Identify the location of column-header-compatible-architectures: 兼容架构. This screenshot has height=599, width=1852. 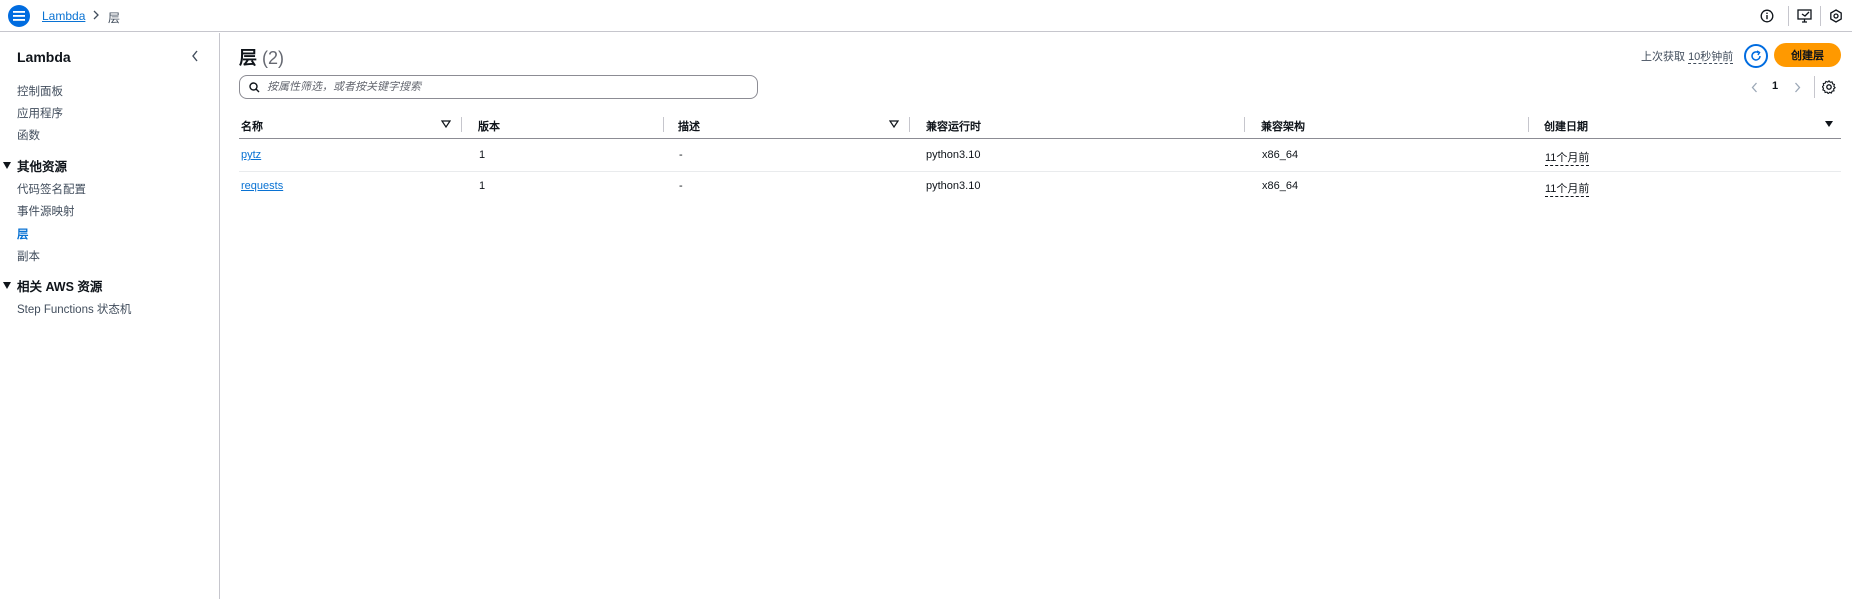
(1283, 126).